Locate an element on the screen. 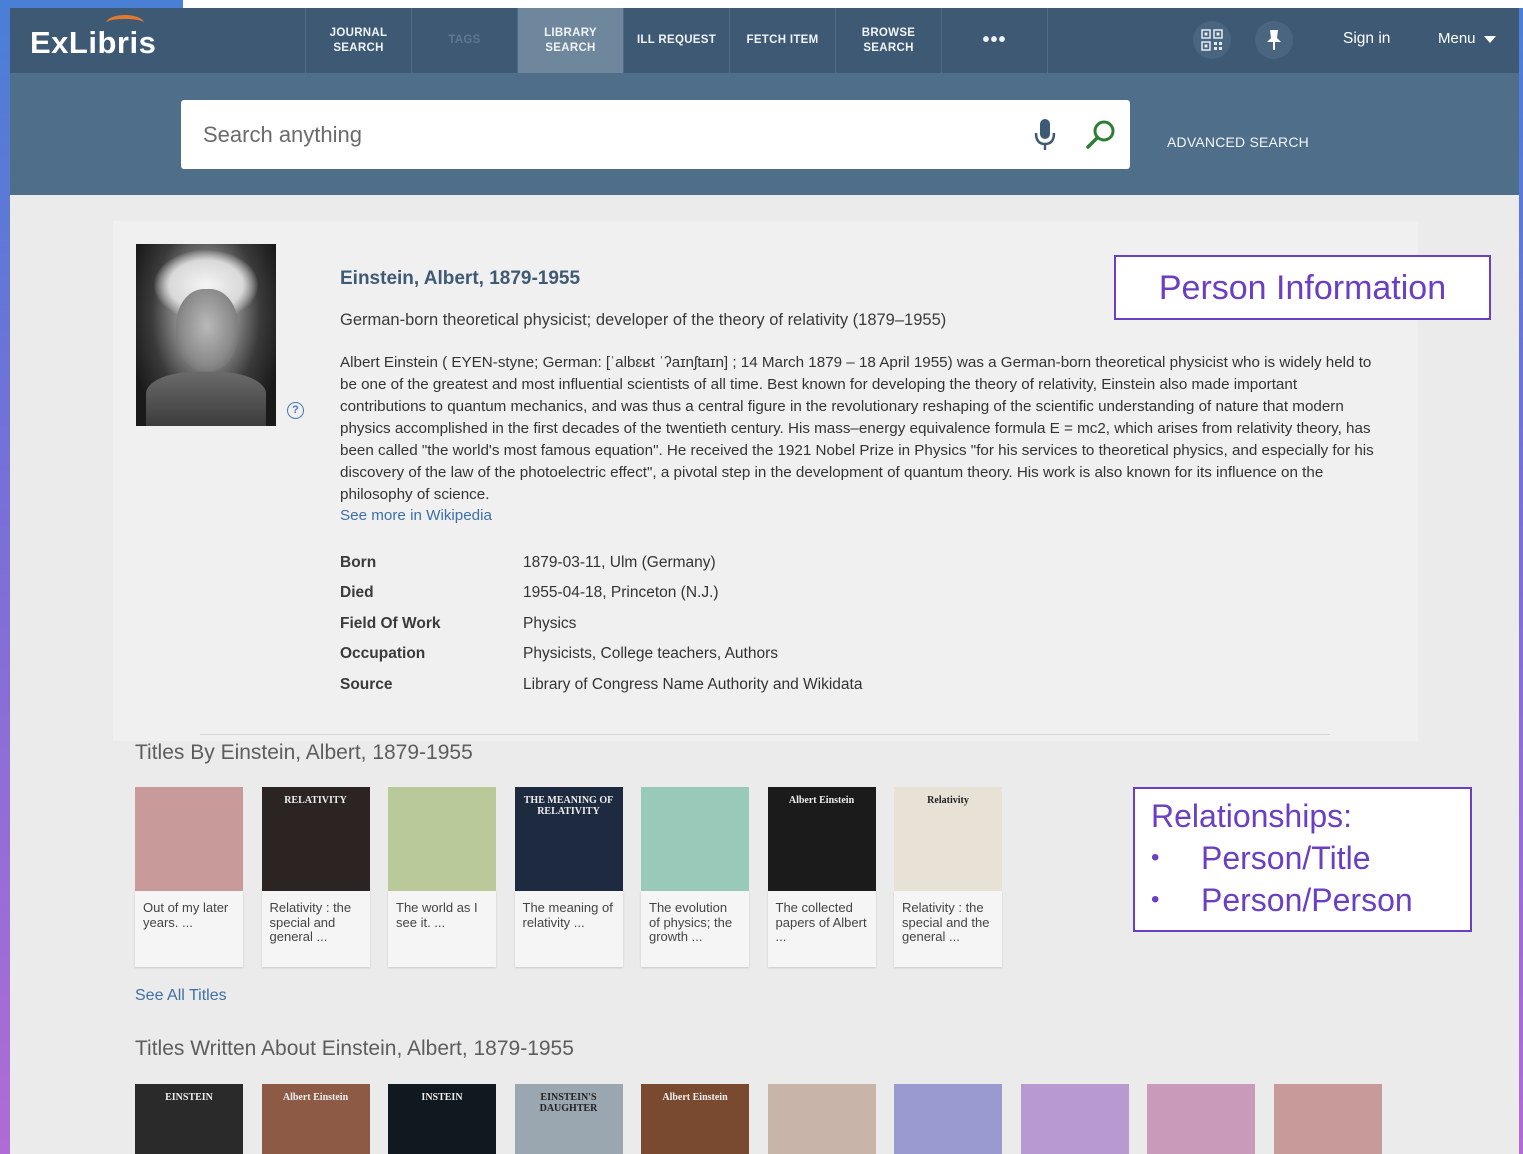 The width and height of the screenshot is (1523, 1154). chevron-down-icon is located at coordinates (1489, 39).